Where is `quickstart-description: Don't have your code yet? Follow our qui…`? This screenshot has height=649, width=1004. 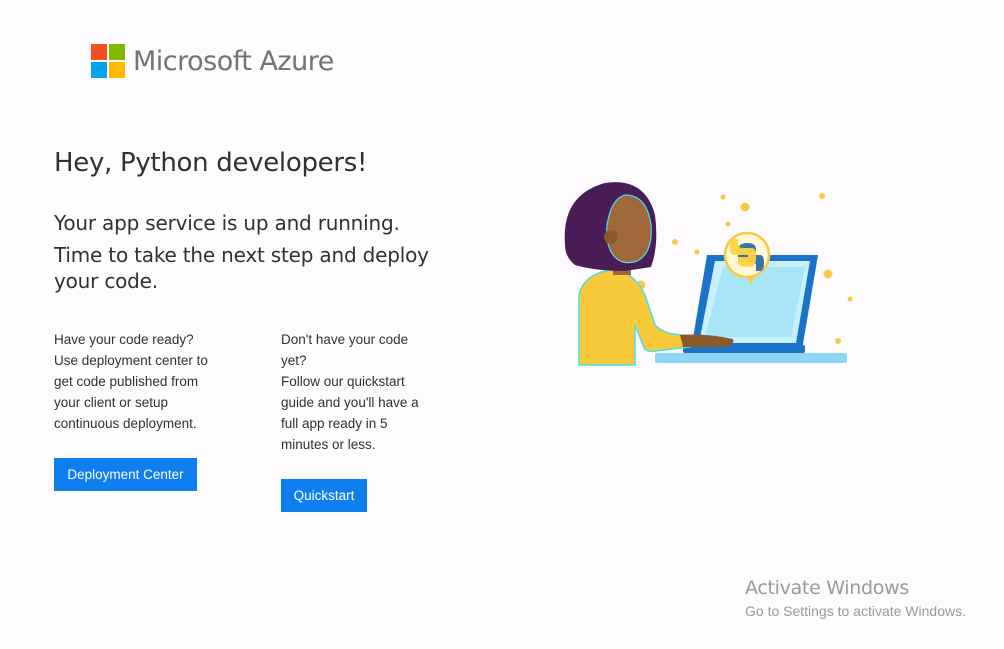 quickstart-description: Don't have your code yet? Follow our qui… is located at coordinates (350, 392).